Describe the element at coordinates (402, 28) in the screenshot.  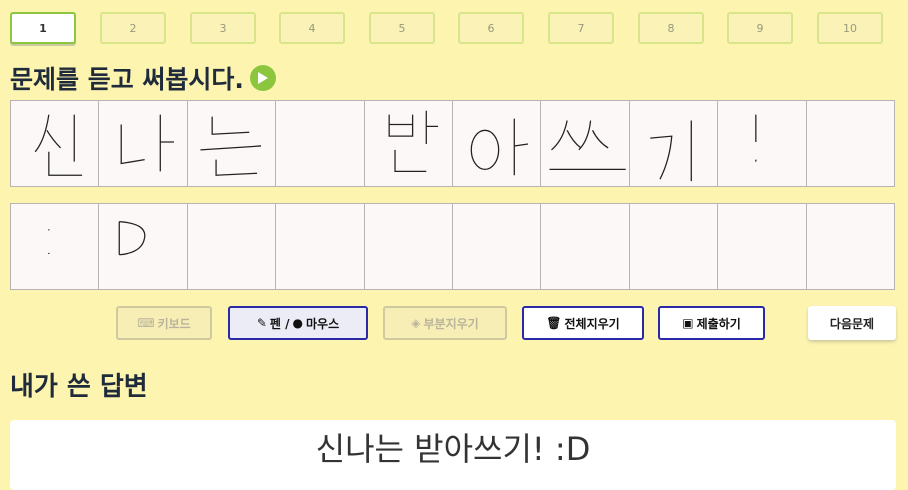
I see `tab-5: 5` at that location.